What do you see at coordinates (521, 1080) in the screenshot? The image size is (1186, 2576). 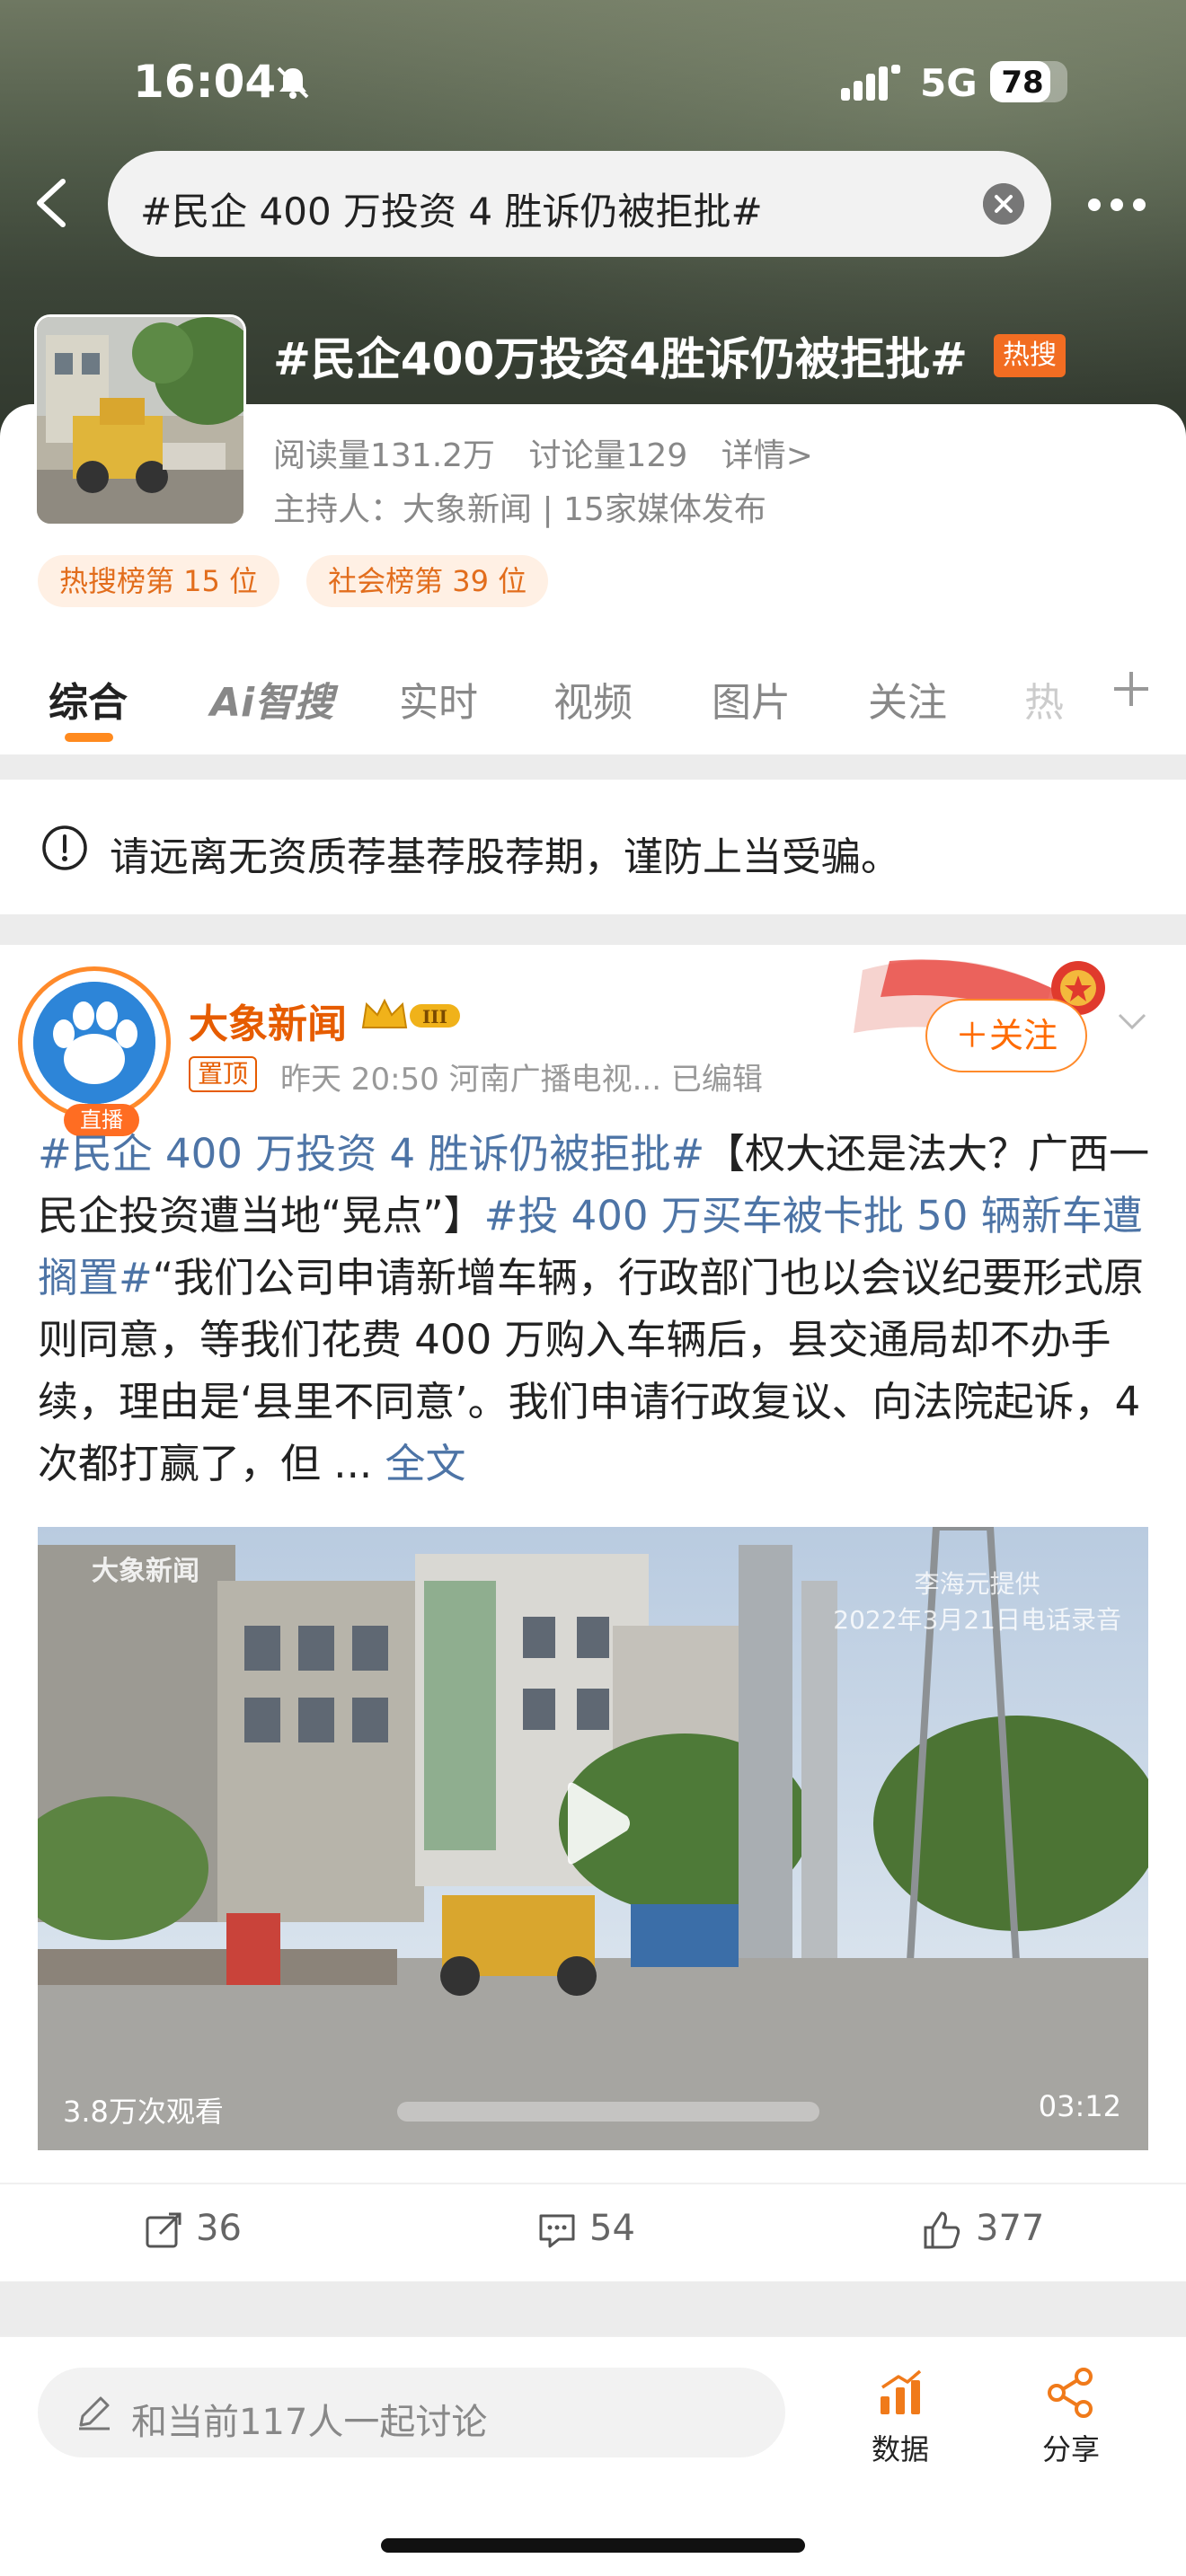 I see `post-meta: 昨天 20:50 河南广播电视... 已编辑` at bounding box center [521, 1080].